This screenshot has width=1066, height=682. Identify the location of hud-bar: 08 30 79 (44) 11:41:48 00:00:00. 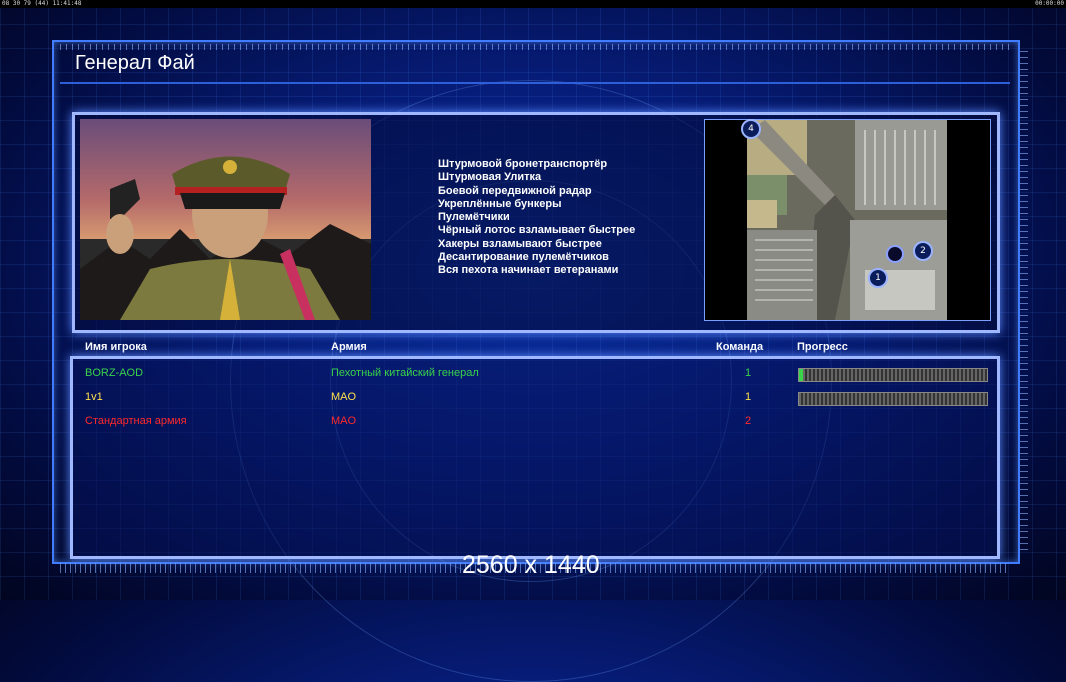
(533, 4).